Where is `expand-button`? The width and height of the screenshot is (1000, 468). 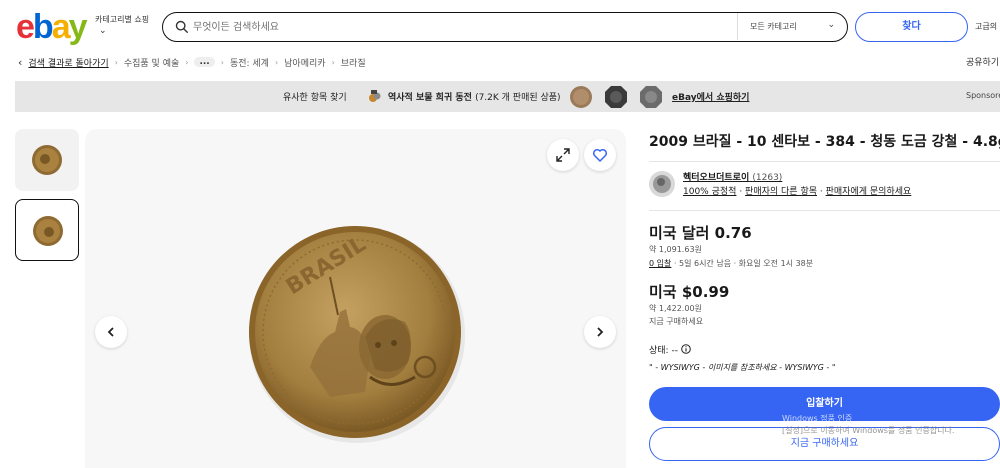 expand-button is located at coordinates (563, 155).